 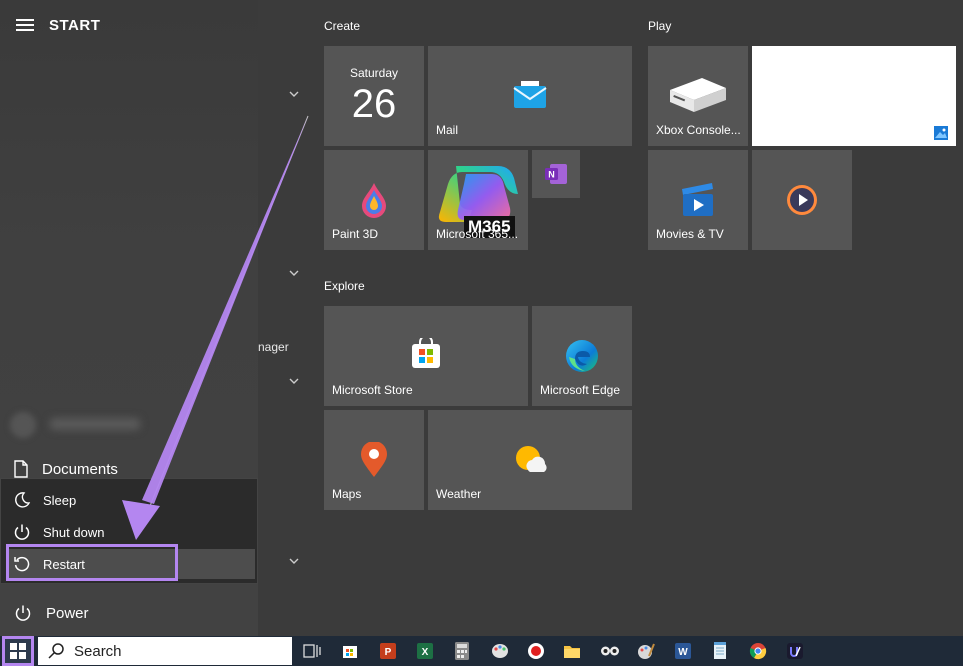 I want to click on svg-text: X, so click(x=425, y=652).